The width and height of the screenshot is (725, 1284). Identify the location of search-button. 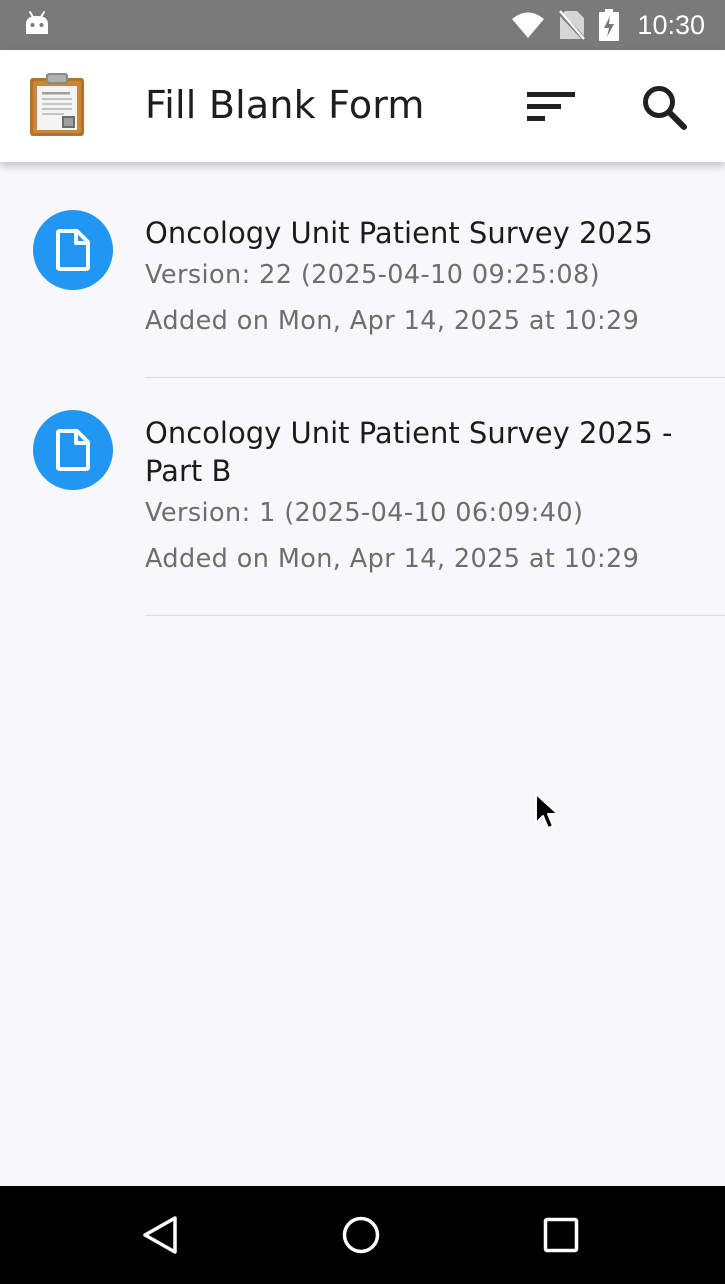
(664, 107).